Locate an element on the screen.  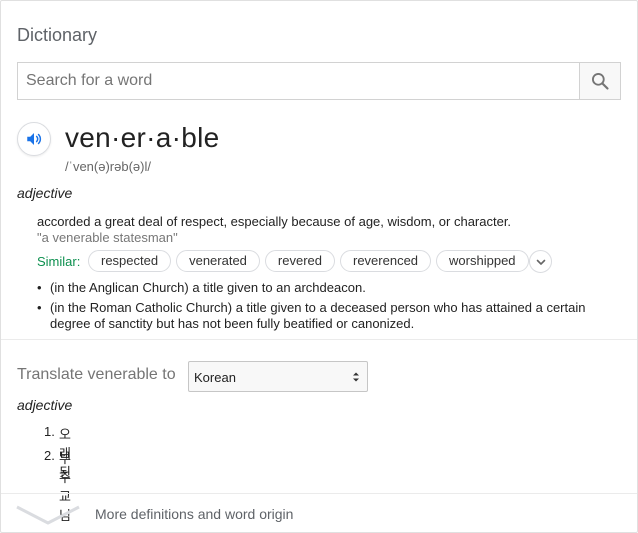
translate-label: Translate venerable to is located at coordinates (96, 374).